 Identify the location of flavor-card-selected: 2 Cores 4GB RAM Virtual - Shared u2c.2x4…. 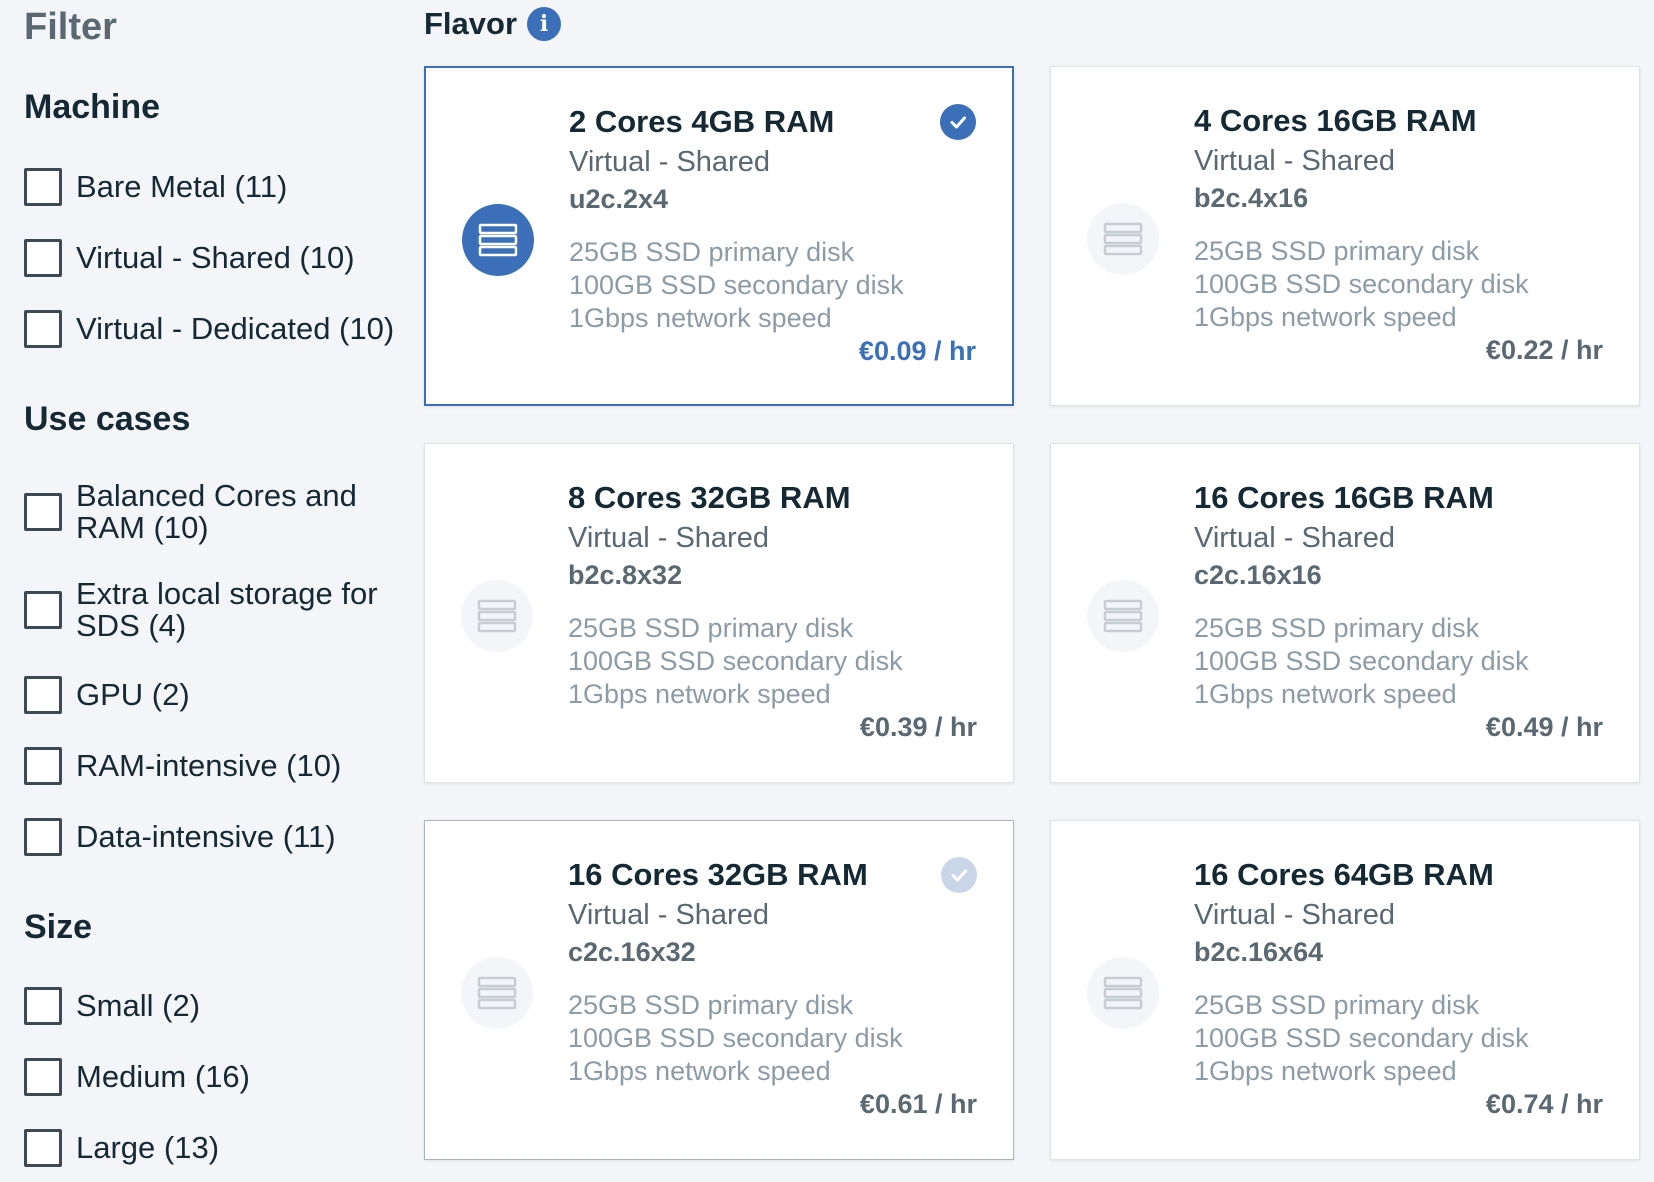
(719, 236).